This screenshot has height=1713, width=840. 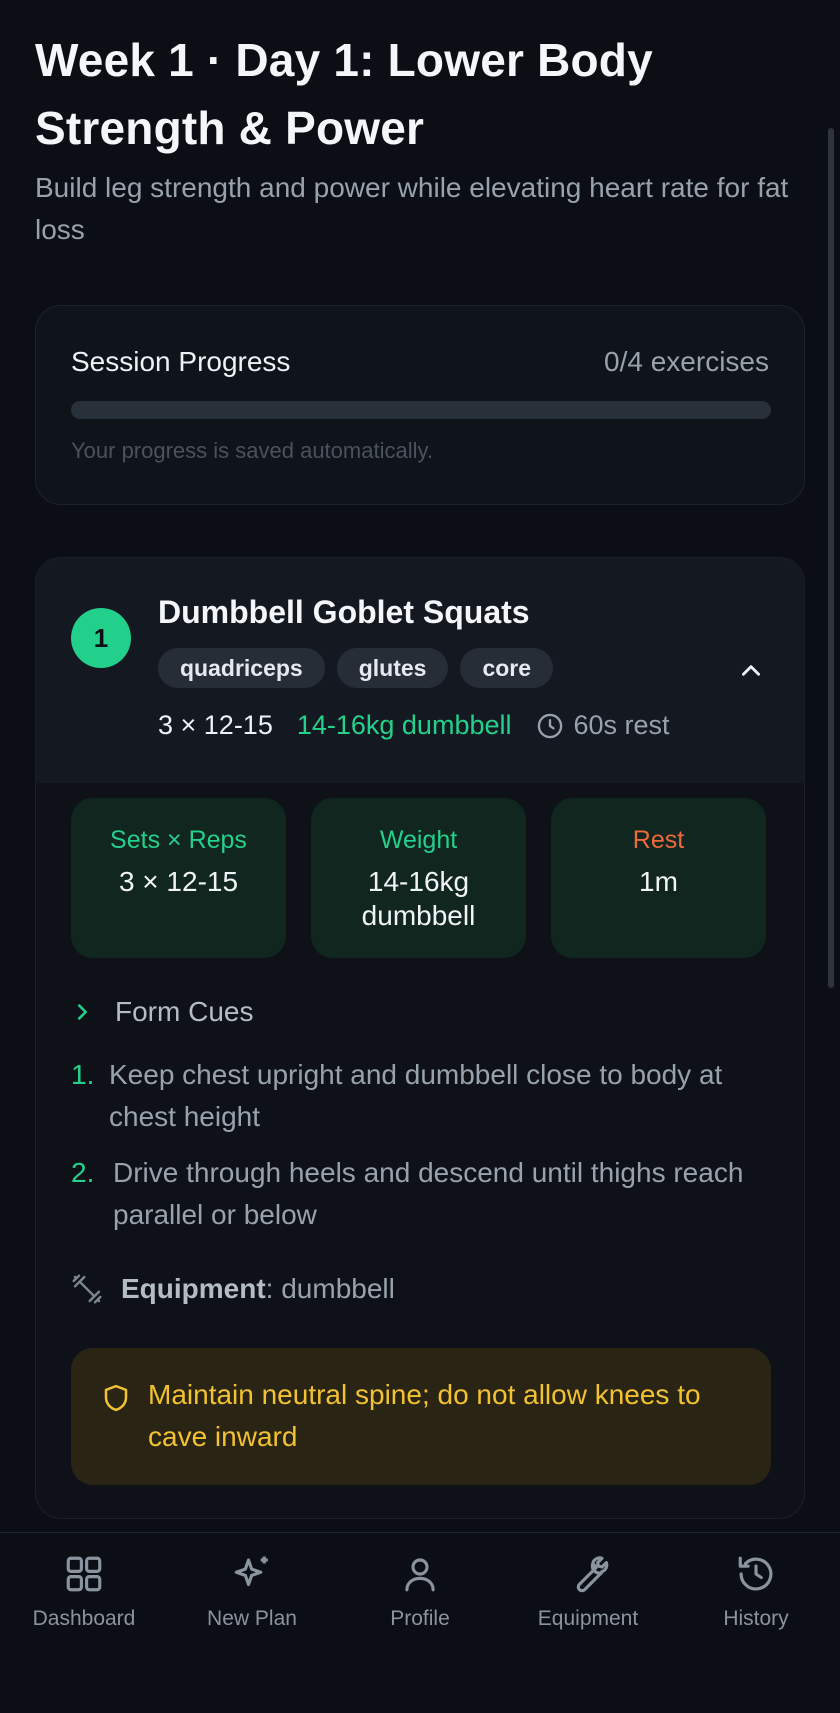 I want to click on progress-label: Session Progress, so click(x=181, y=361).